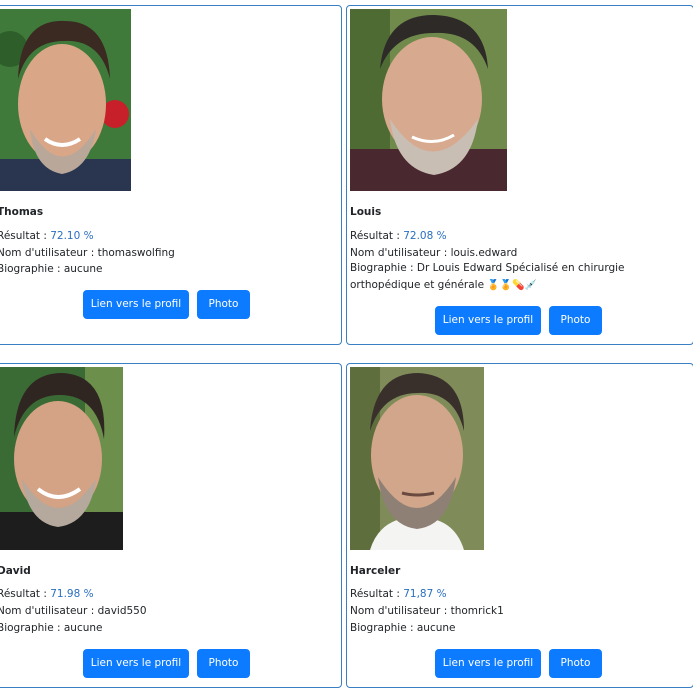 This screenshot has width=693, height=690. Describe the element at coordinates (72, 236) in the screenshot. I see `result-score: 72.10 %` at that location.